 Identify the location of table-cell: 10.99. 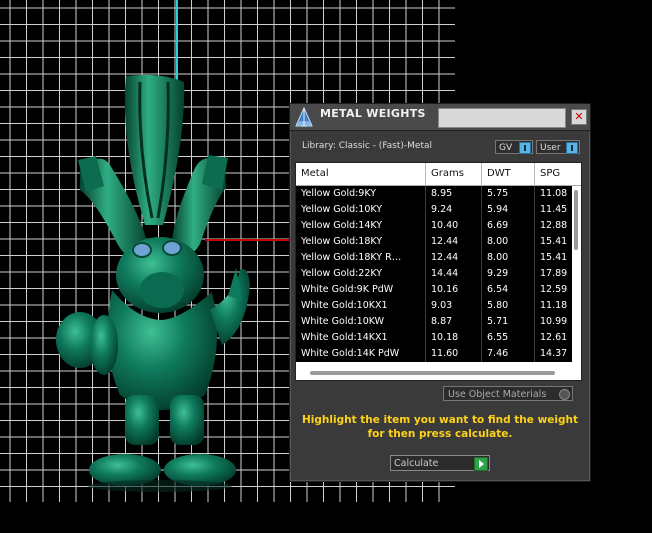
(554, 321).